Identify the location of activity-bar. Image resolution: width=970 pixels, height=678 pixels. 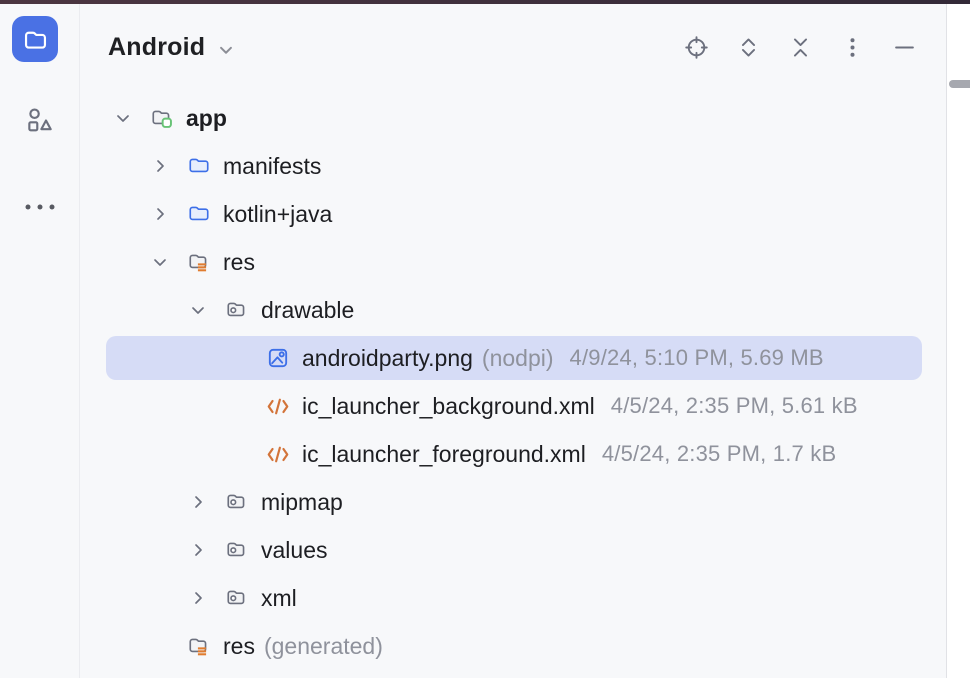
(40, 341).